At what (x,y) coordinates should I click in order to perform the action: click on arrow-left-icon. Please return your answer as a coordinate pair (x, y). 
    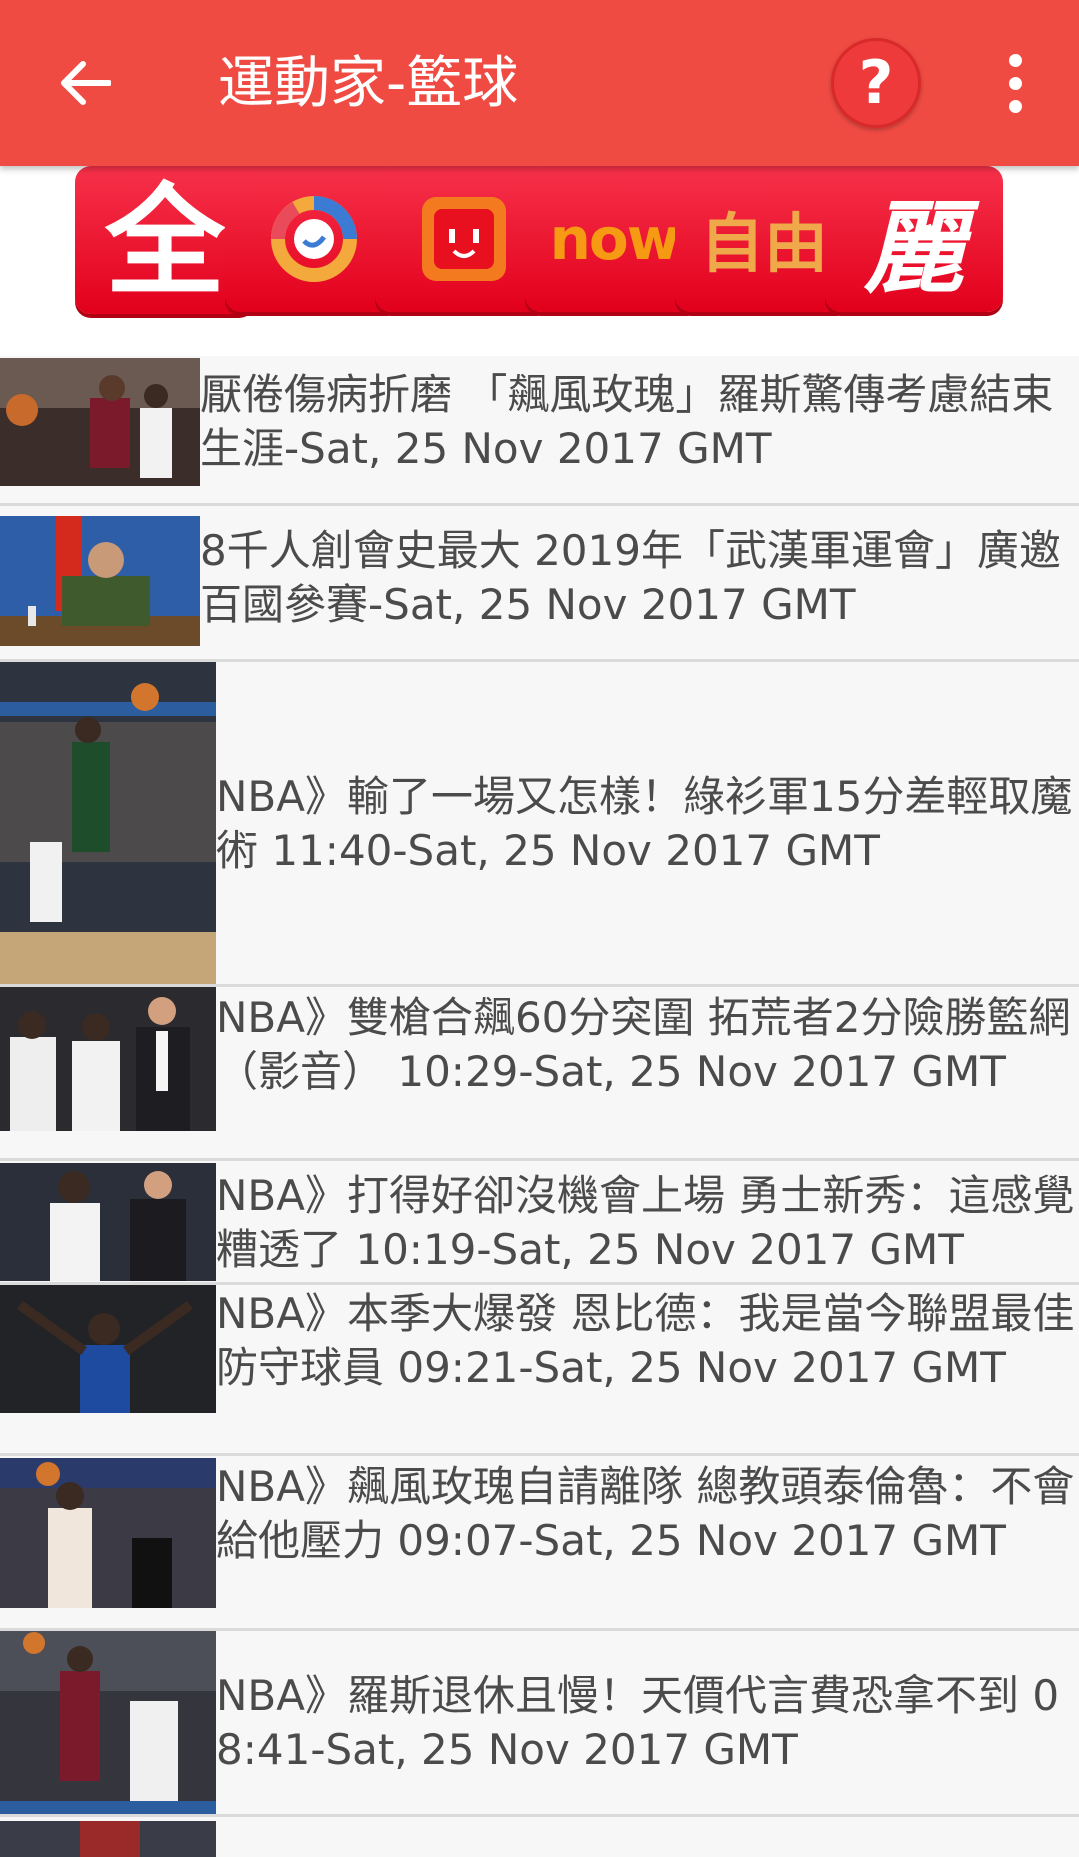
    Looking at the image, I should click on (86, 83).